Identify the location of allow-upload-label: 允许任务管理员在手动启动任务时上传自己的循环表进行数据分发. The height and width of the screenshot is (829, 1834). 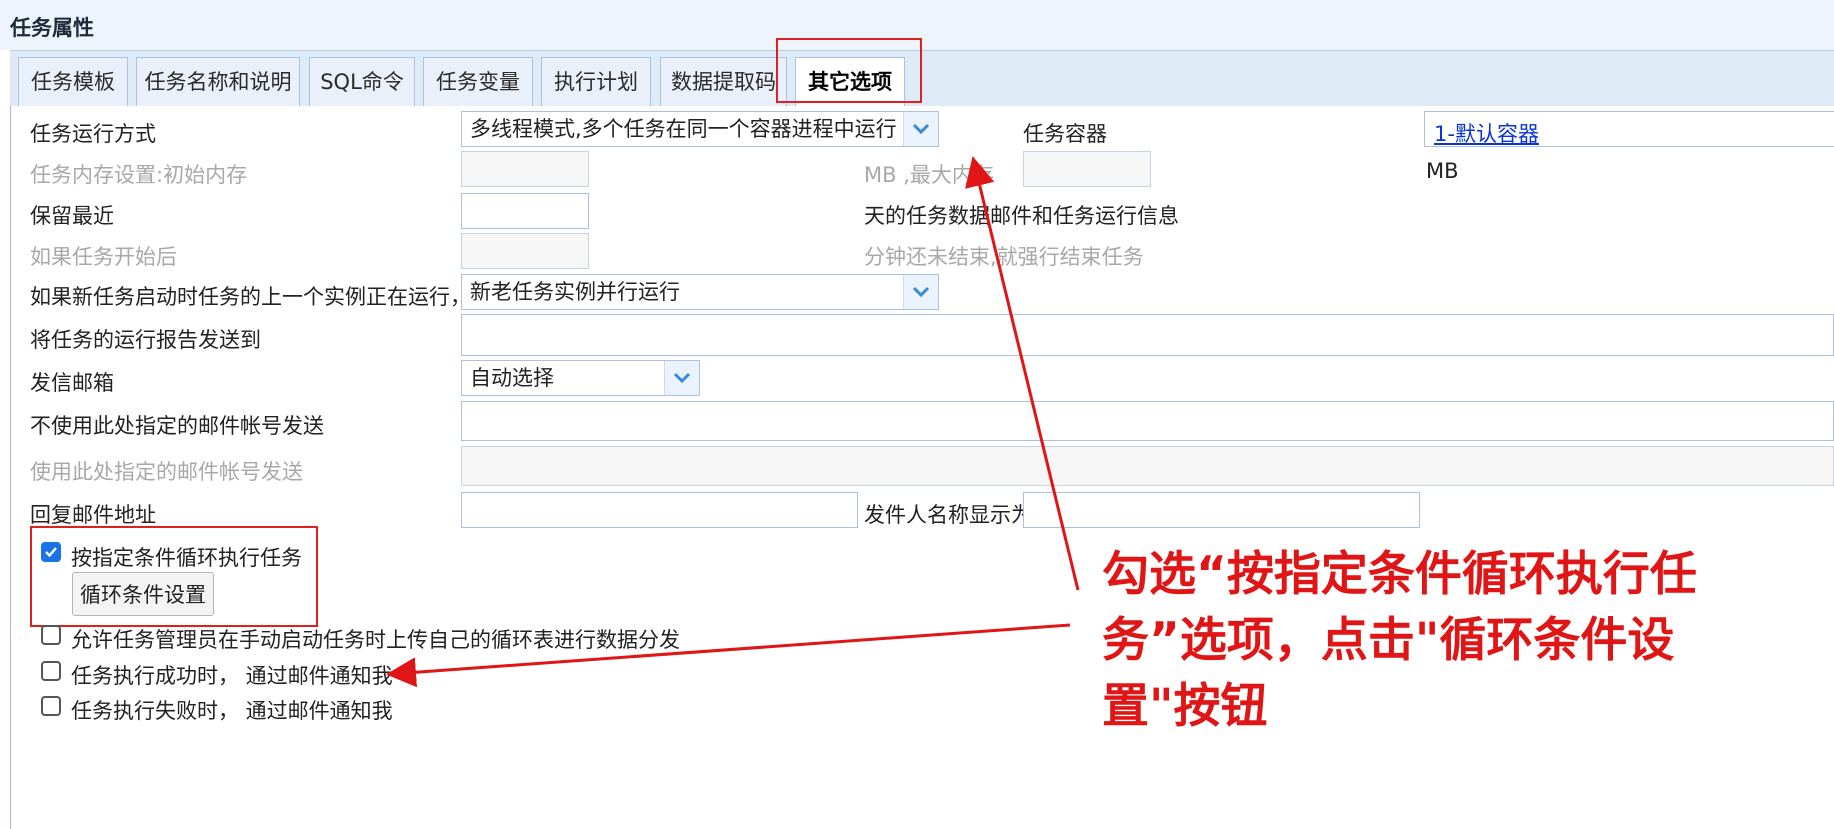
(375, 640).